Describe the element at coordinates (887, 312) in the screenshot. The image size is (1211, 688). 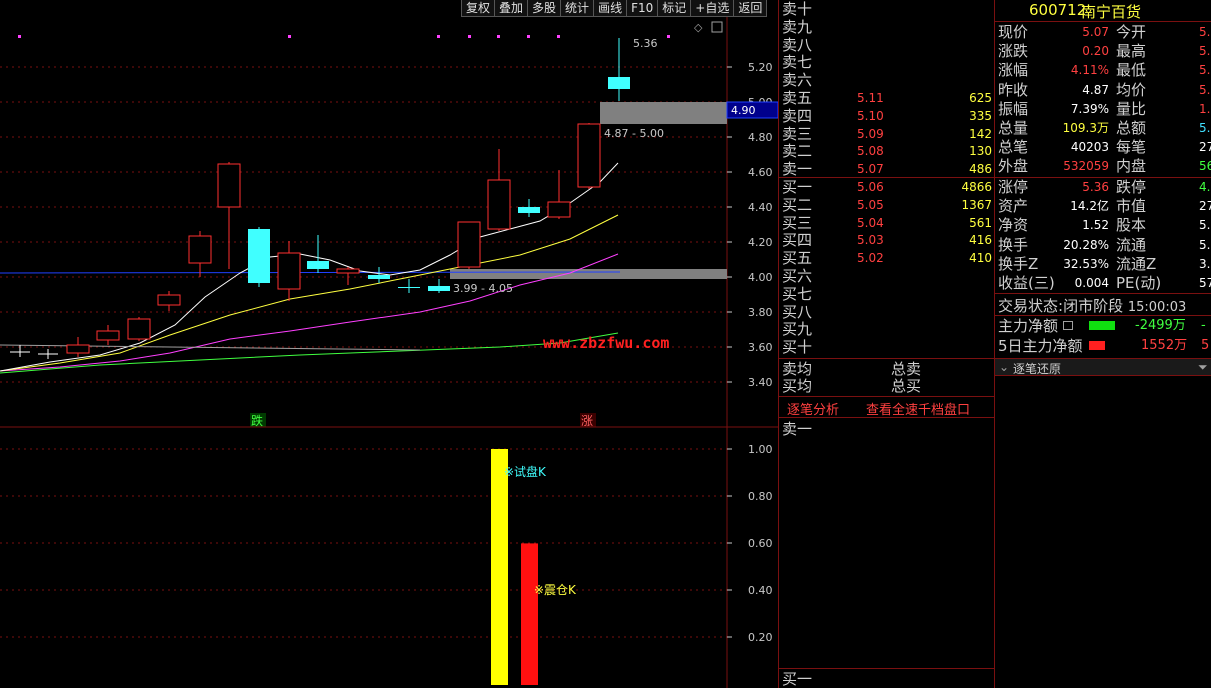
I see `bid-row: 买八` at that location.